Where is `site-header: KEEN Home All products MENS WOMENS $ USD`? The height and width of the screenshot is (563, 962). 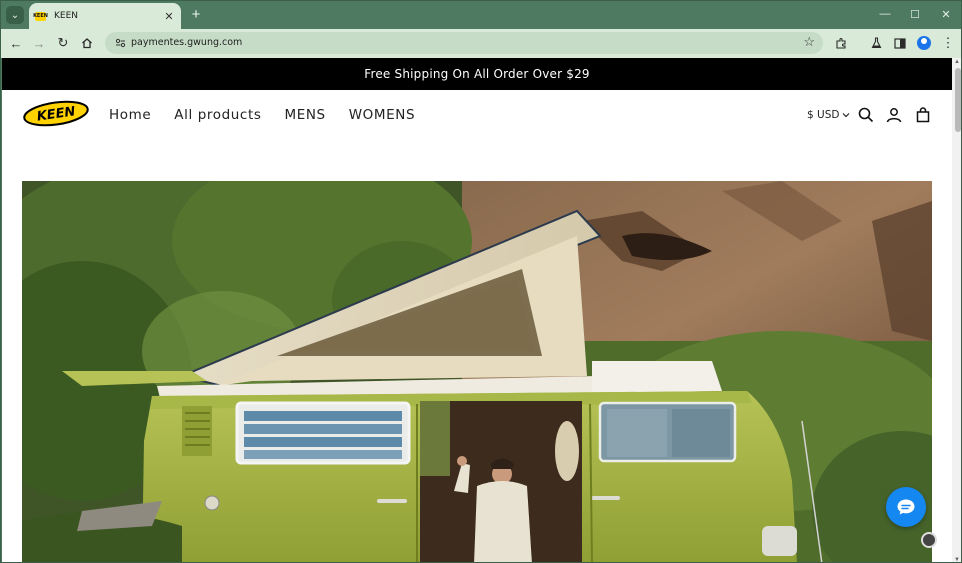 site-header: KEEN Home All products MENS WOMENS $ USD is located at coordinates (477, 119).